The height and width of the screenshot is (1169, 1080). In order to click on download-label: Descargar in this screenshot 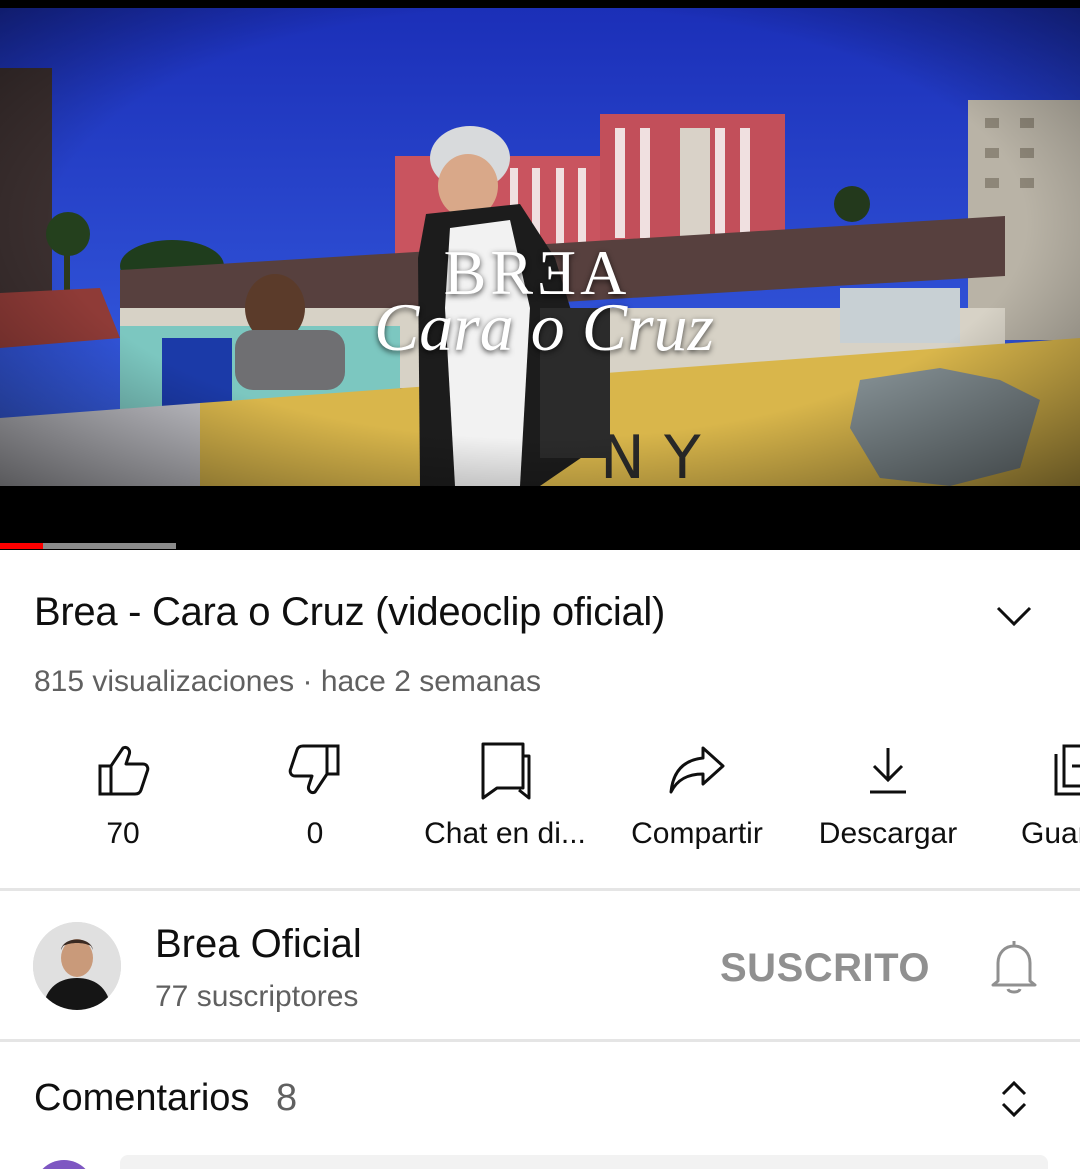, I will do `click(888, 833)`.